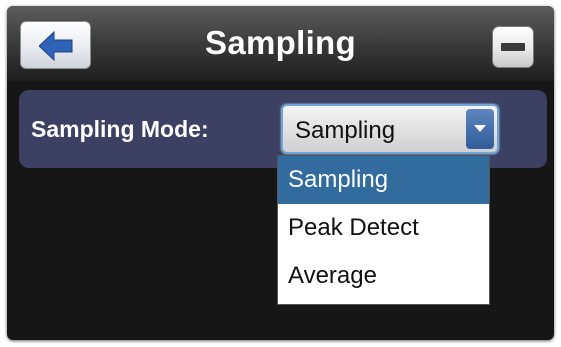 The width and height of the screenshot is (561, 347). Describe the element at coordinates (383, 180) in the screenshot. I see `option-sampling: Sampling` at that location.